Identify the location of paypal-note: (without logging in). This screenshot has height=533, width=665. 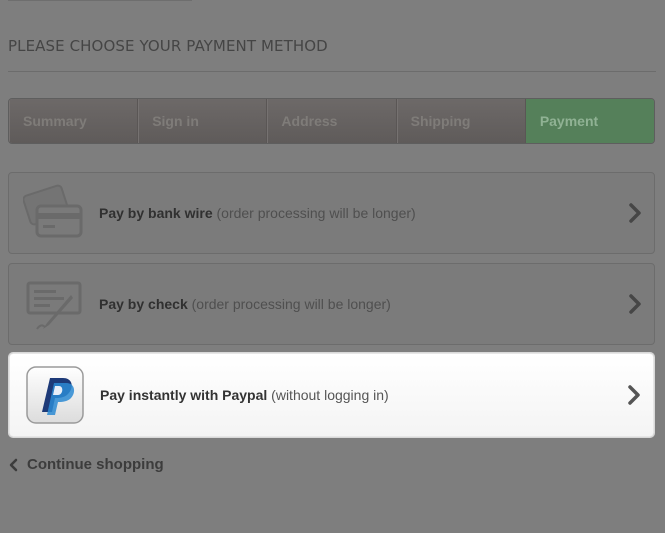
(330, 395).